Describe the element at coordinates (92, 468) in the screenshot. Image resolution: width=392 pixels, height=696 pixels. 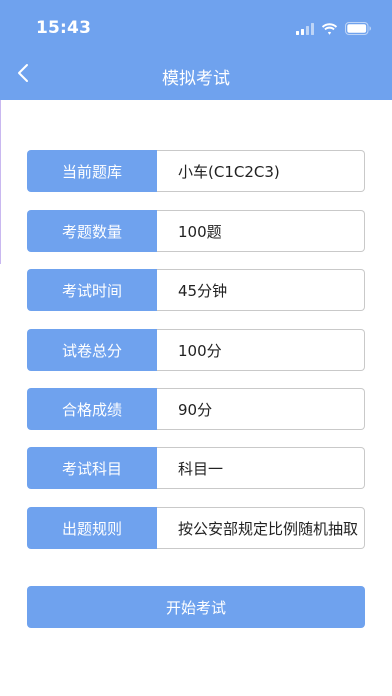
I see `info-label: 考试科目` at that location.